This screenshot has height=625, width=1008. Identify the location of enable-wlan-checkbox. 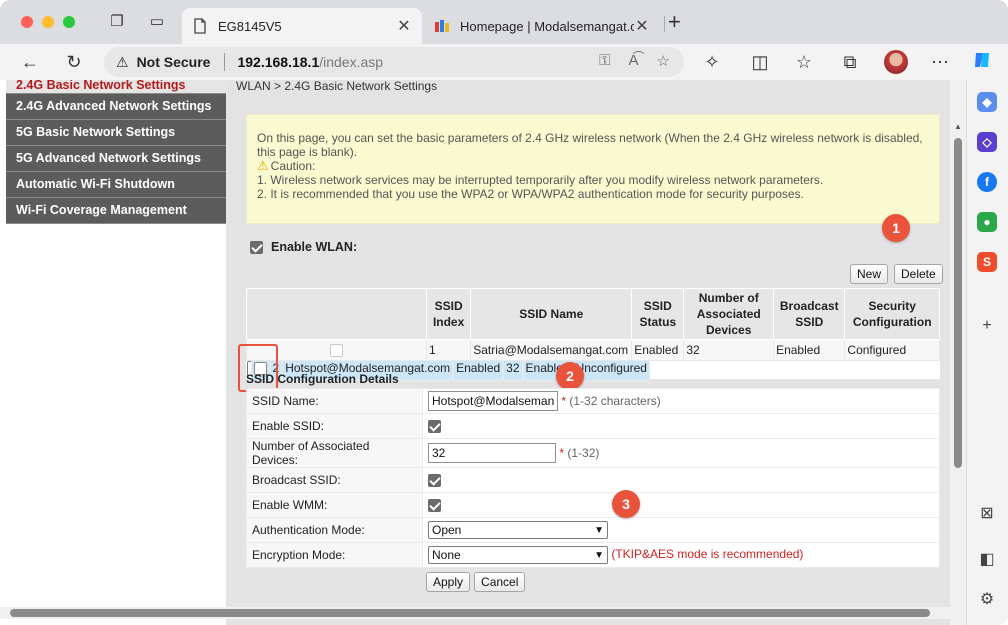
(256, 247).